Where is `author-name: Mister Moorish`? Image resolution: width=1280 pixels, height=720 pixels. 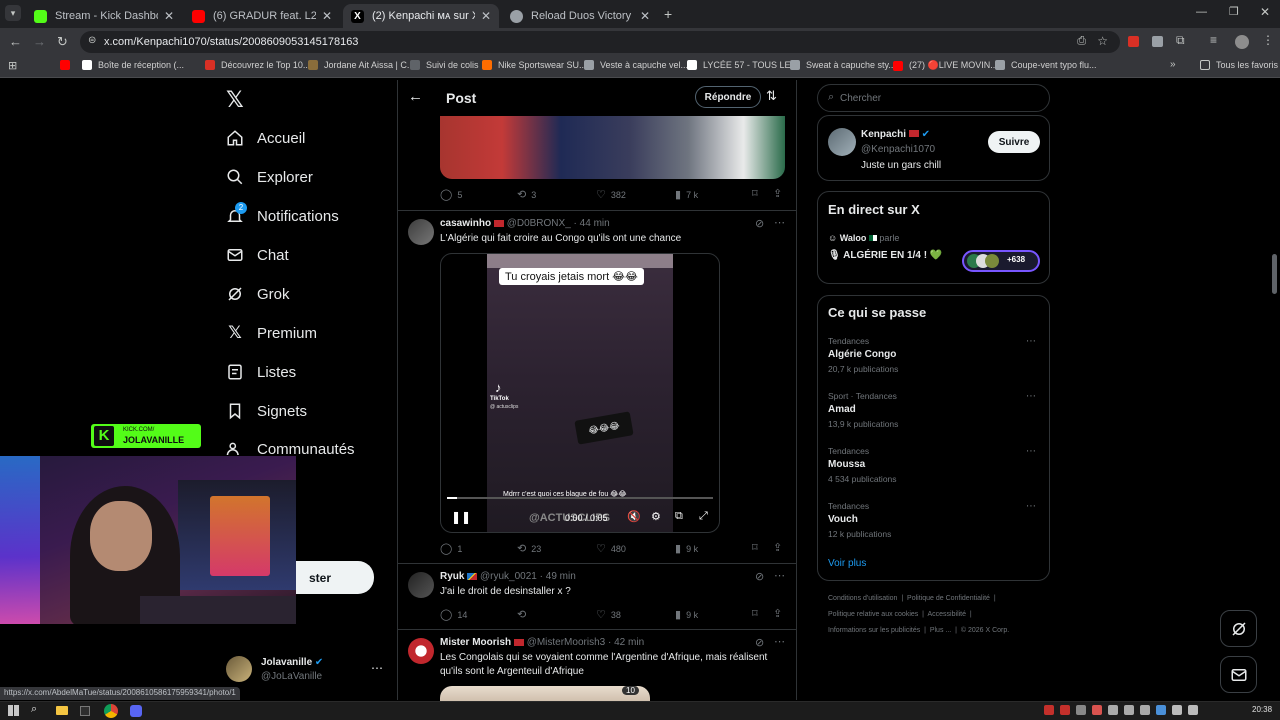 author-name: Mister Moorish is located at coordinates (475, 642).